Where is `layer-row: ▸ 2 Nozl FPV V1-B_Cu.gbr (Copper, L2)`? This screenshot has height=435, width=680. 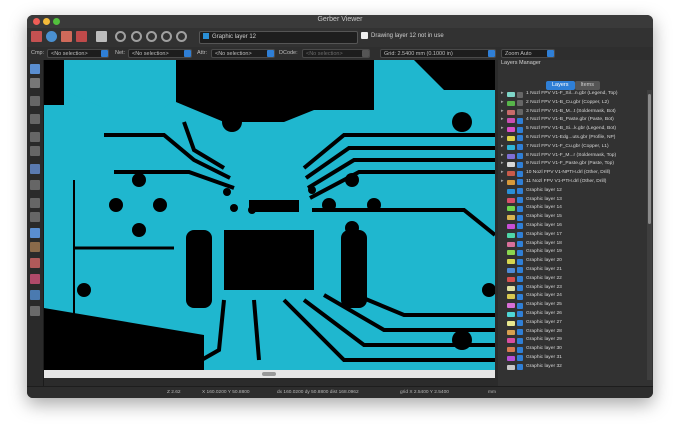 layer-row: ▸ 2 Nozl FPV V1-B_Cu.gbr (Copper, L2) is located at coordinates (572, 103).